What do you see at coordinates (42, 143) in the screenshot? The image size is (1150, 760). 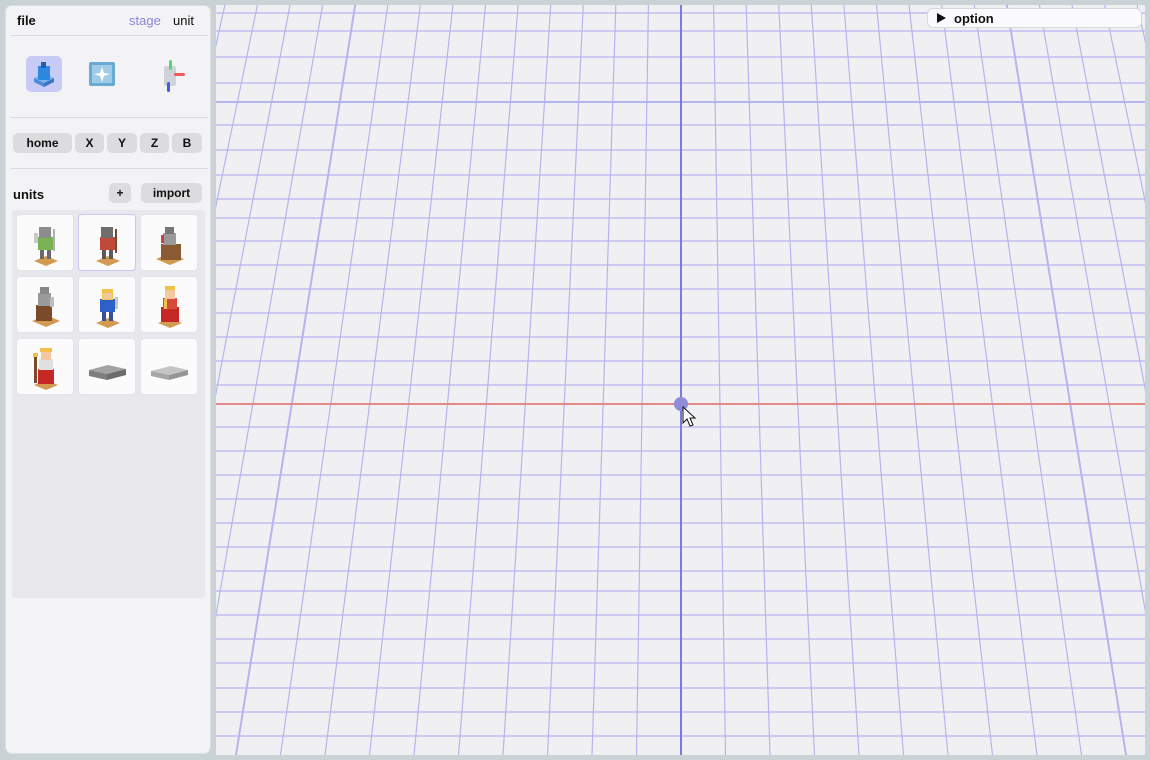 I see `camera-home-button: home` at bounding box center [42, 143].